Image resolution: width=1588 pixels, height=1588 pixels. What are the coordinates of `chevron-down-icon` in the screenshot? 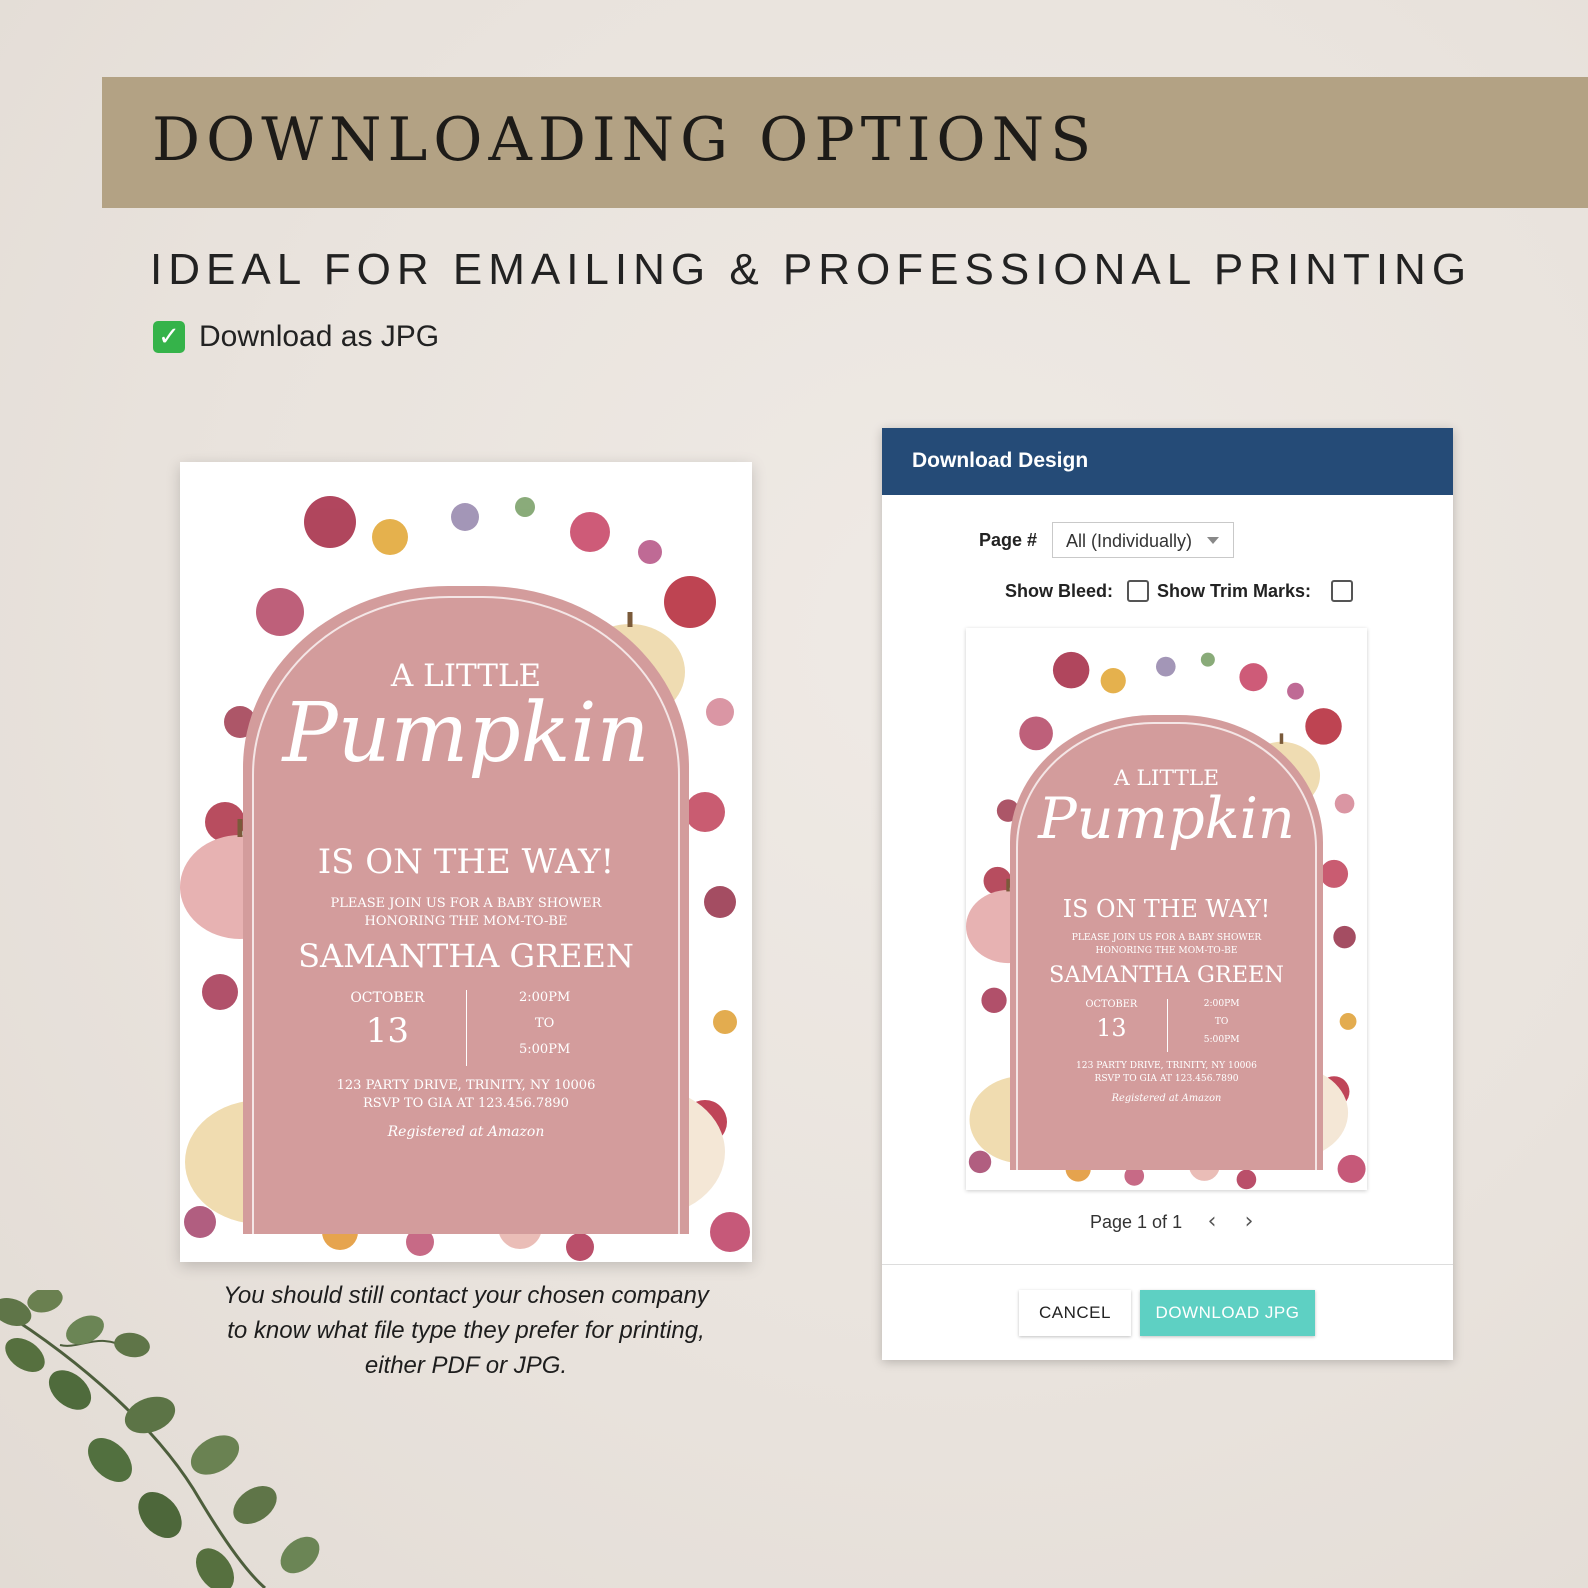 It's located at (1213, 540).